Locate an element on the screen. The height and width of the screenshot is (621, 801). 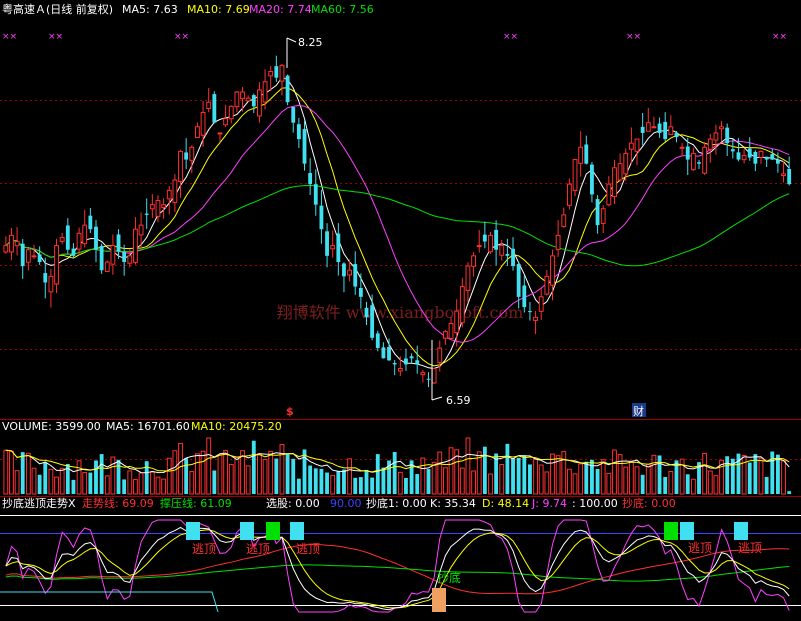
ma5-label: MA5: 7.63 is located at coordinates (150, 9).